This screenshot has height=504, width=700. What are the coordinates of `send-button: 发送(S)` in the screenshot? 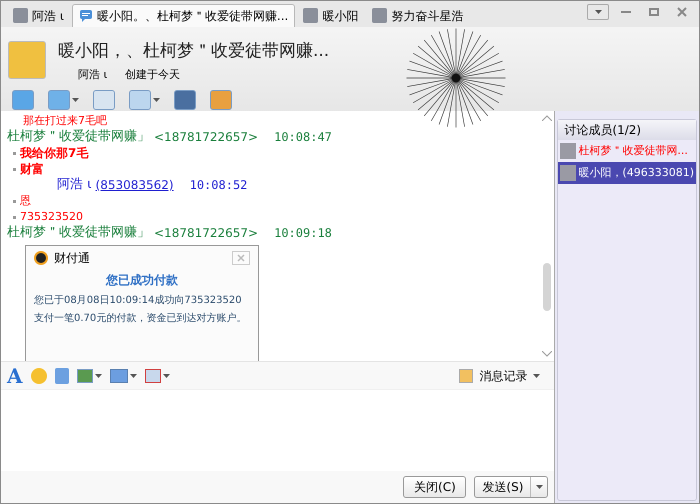 It's located at (503, 487).